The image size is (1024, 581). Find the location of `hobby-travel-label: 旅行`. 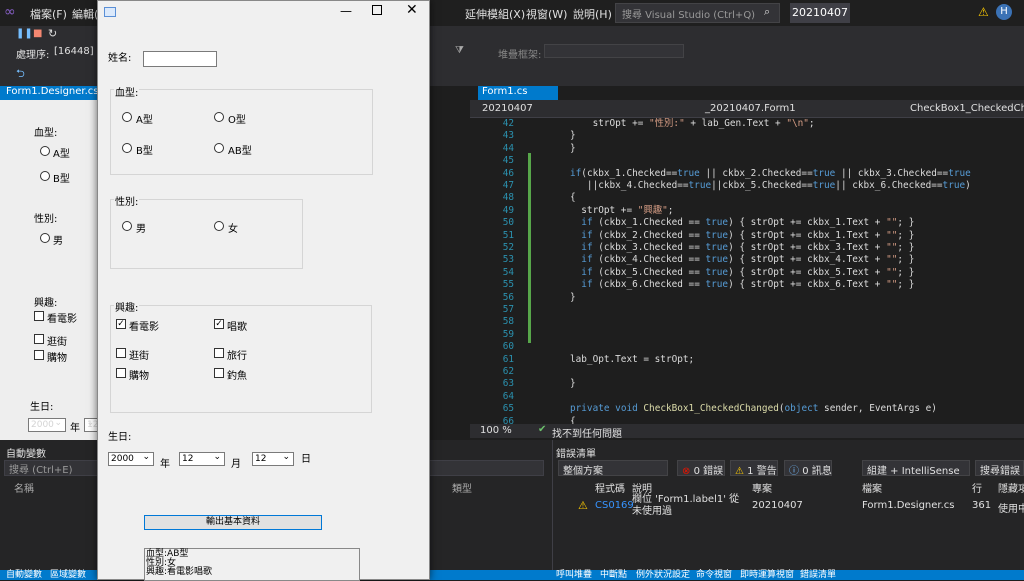

hobby-travel-label: 旅行 is located at coordinates (237, 354).